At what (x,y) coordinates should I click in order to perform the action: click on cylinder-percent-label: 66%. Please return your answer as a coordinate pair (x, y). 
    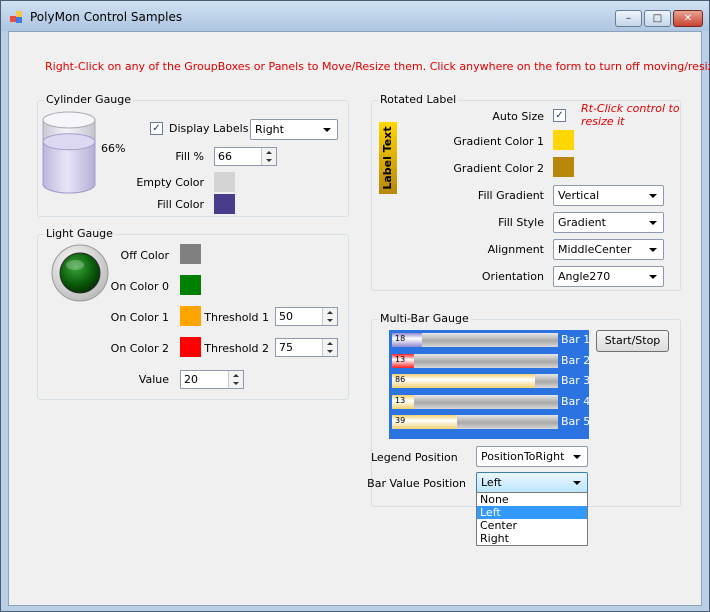
    Looking at the image, I should click on (113, 148).